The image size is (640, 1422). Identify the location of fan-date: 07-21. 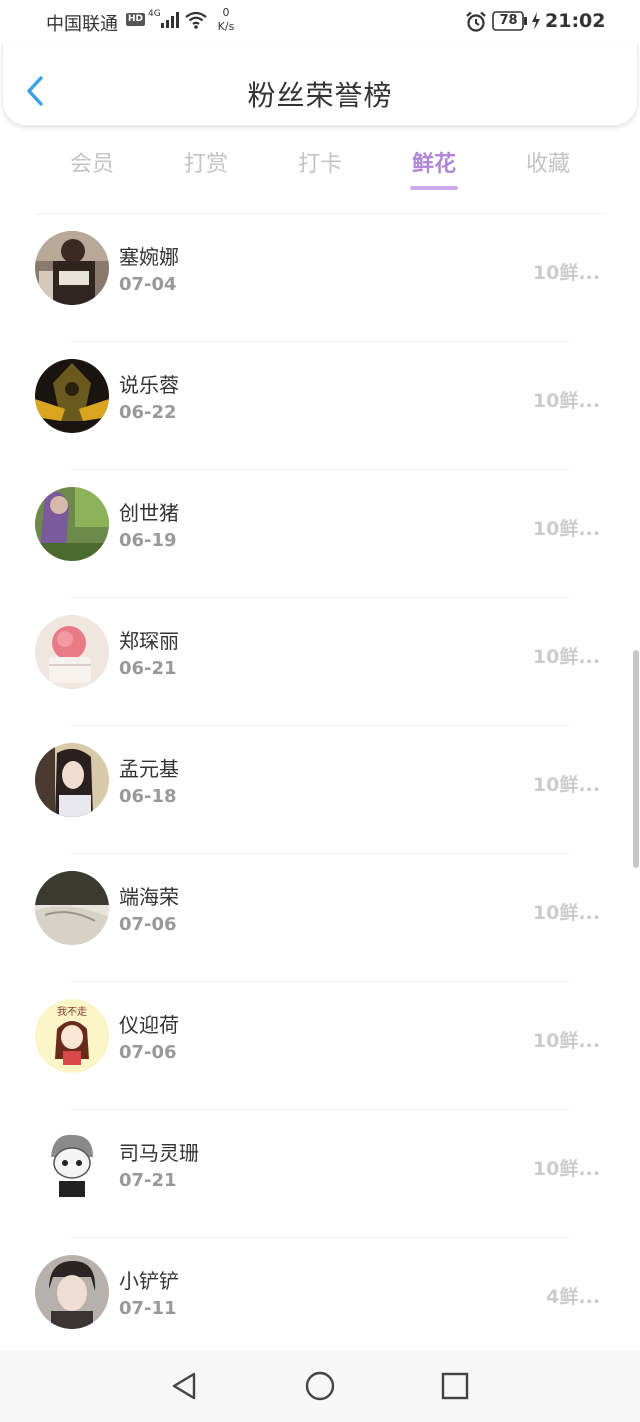
(148, 1180).